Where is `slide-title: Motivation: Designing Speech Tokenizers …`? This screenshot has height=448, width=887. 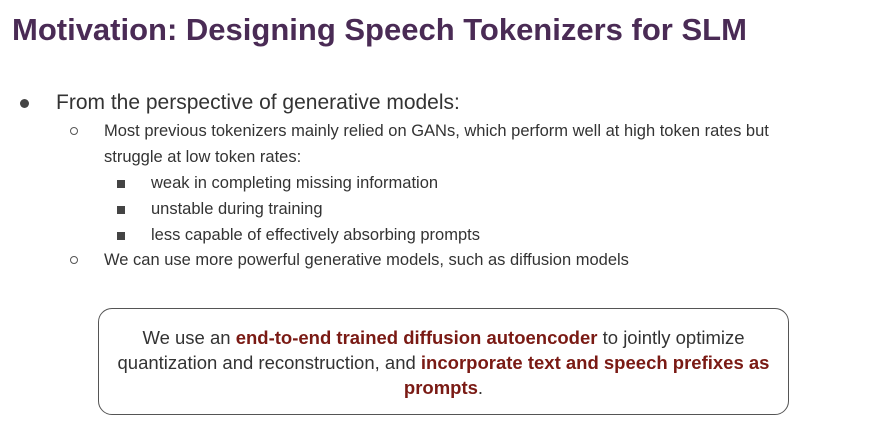
slide-title: Motivation: Designing Speech Tokenizers … is located at coordinates (379, 29).